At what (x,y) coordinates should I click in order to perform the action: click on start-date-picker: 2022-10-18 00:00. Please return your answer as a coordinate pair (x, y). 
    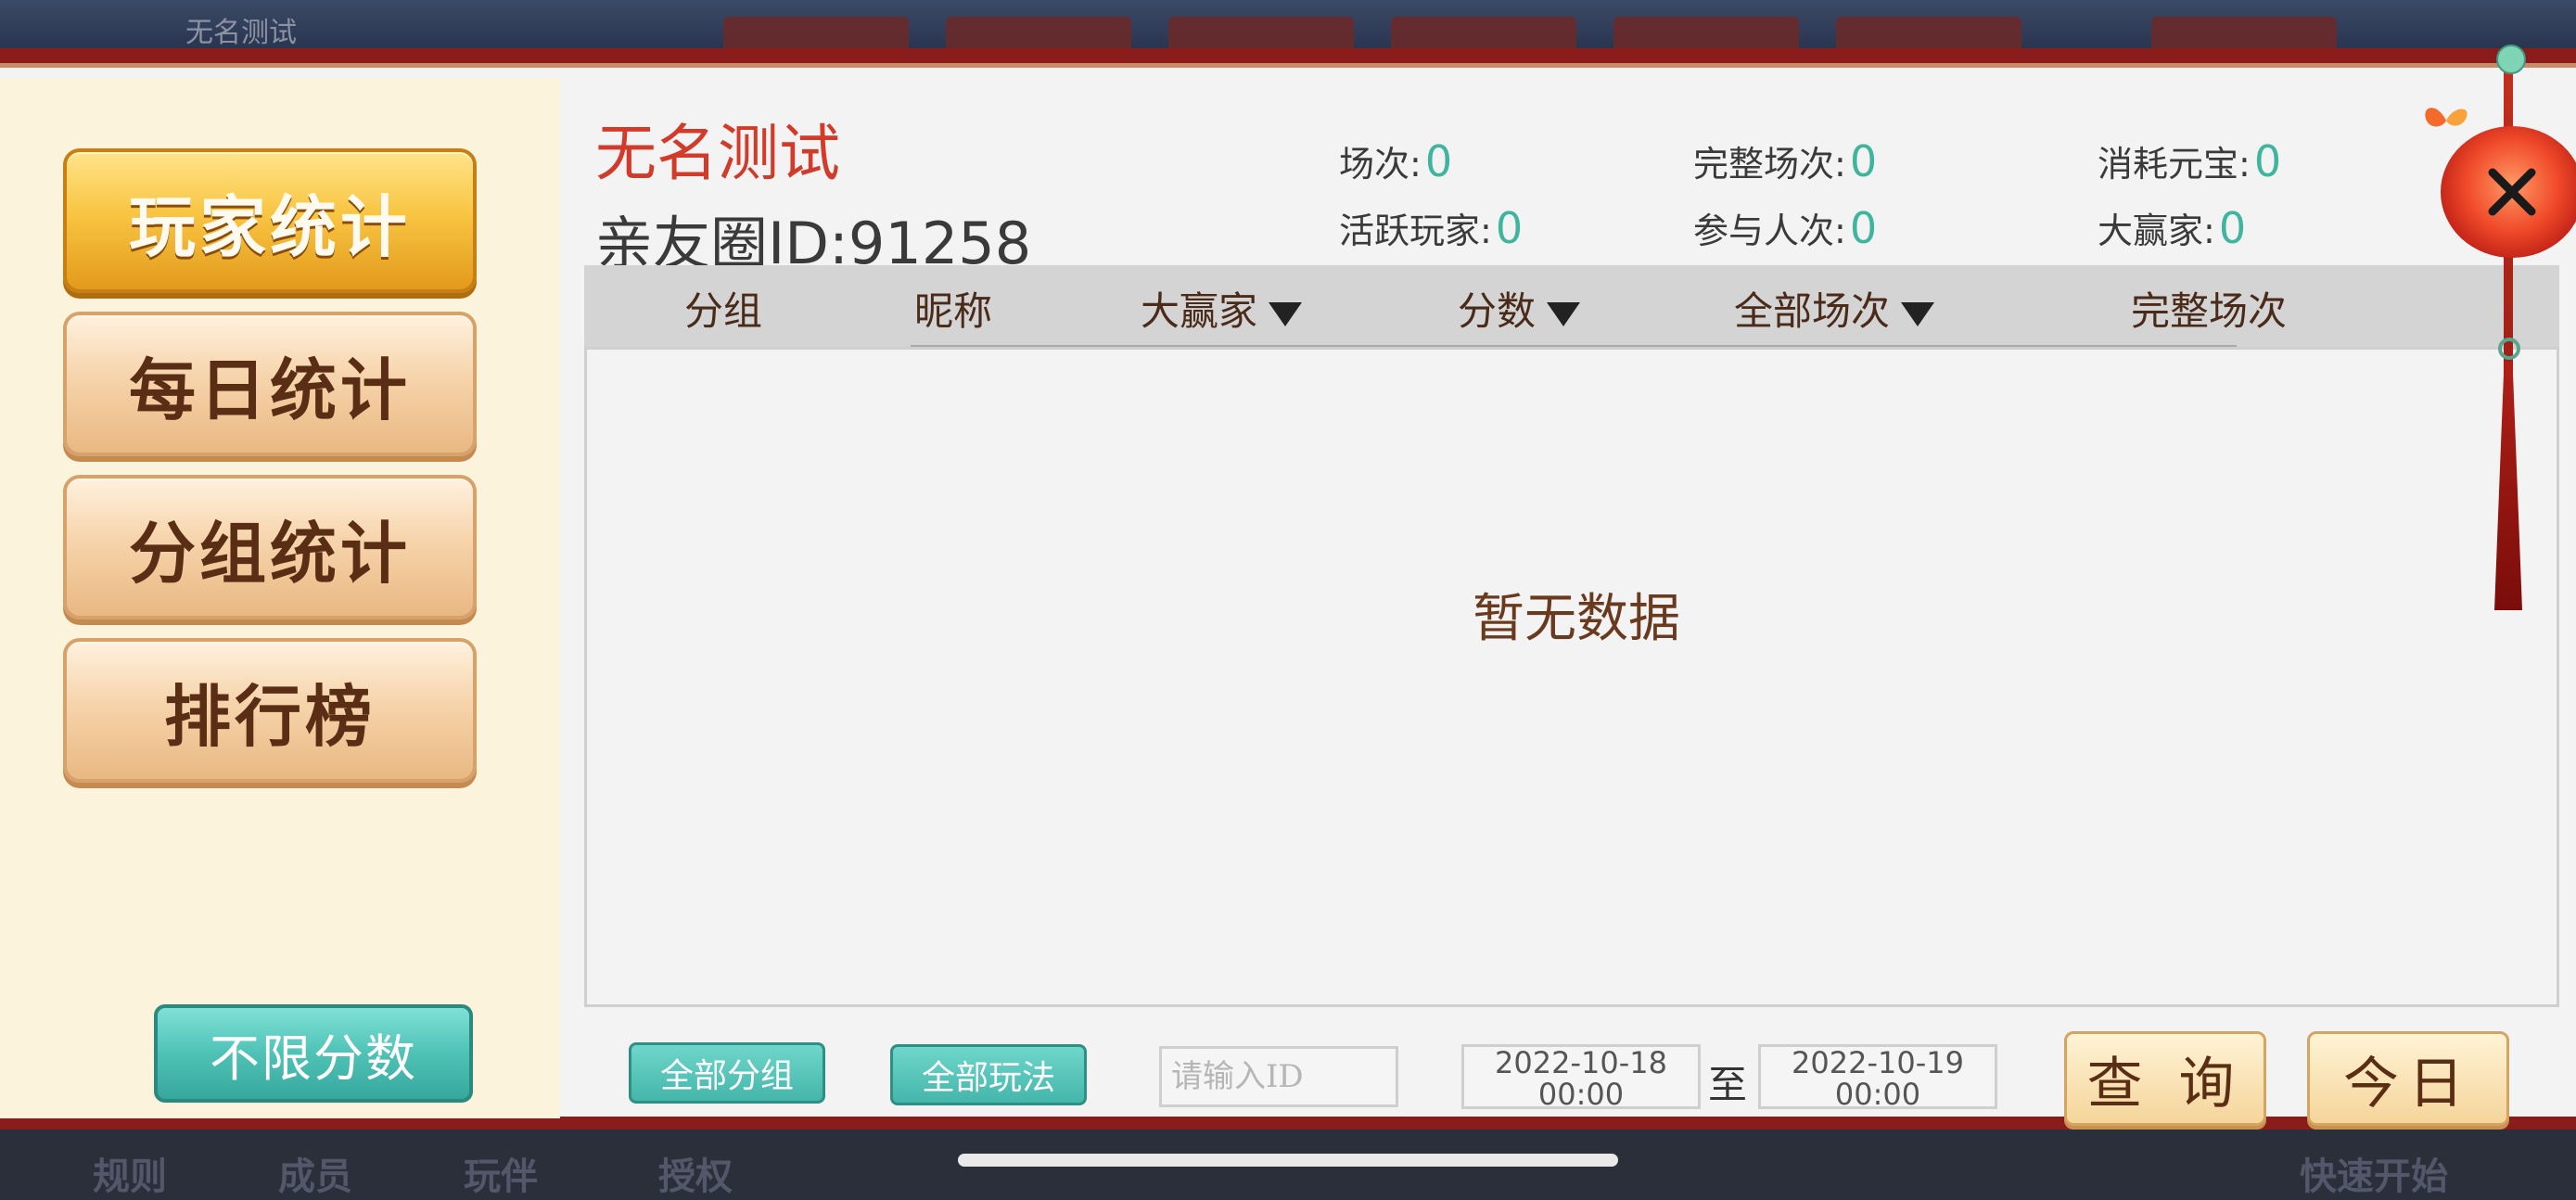
    Looking at the image, I should click on (1581, 1078).